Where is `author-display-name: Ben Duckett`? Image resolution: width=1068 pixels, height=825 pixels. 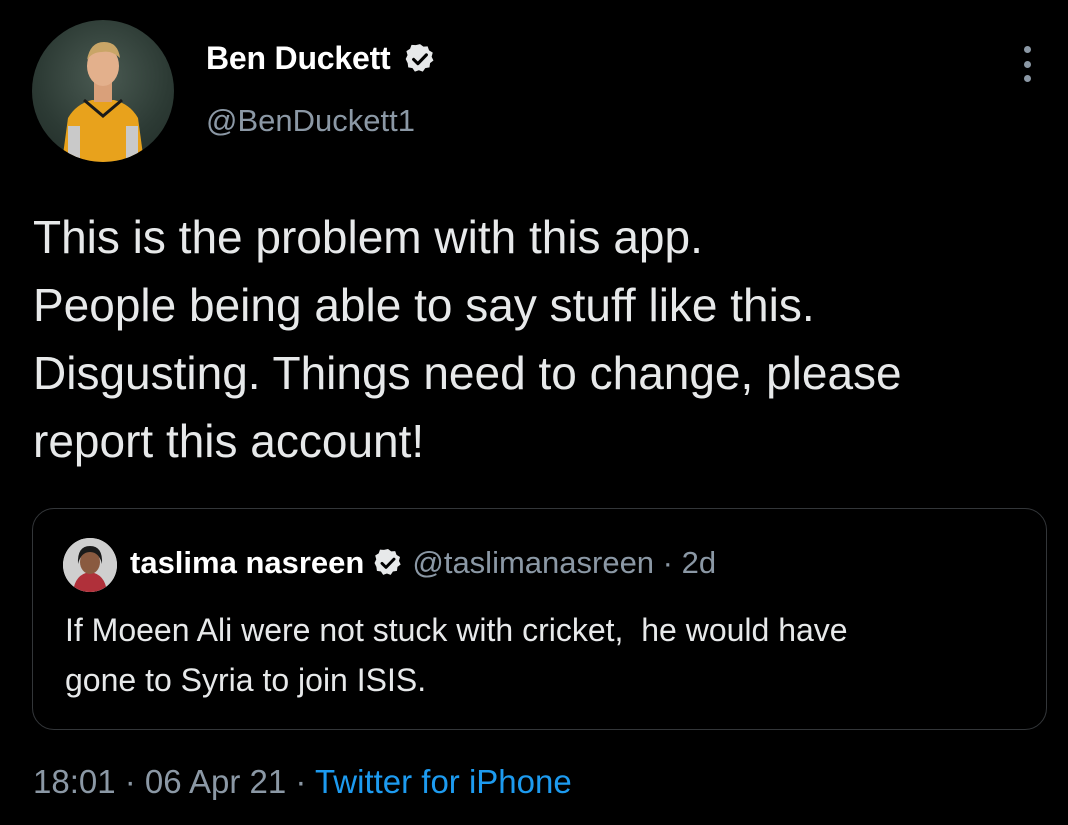 author-display-name: Ben Duckett is located at coordinates (298, 58).